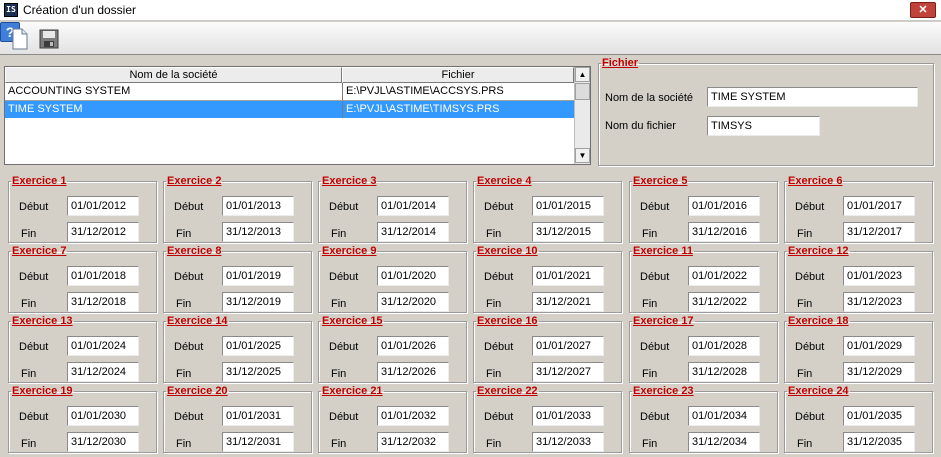  What do you see at coordinates (258, 346) in the screenshot?
I see `debut-date-field: 01/01/2025` at bounding box center [258, 346].